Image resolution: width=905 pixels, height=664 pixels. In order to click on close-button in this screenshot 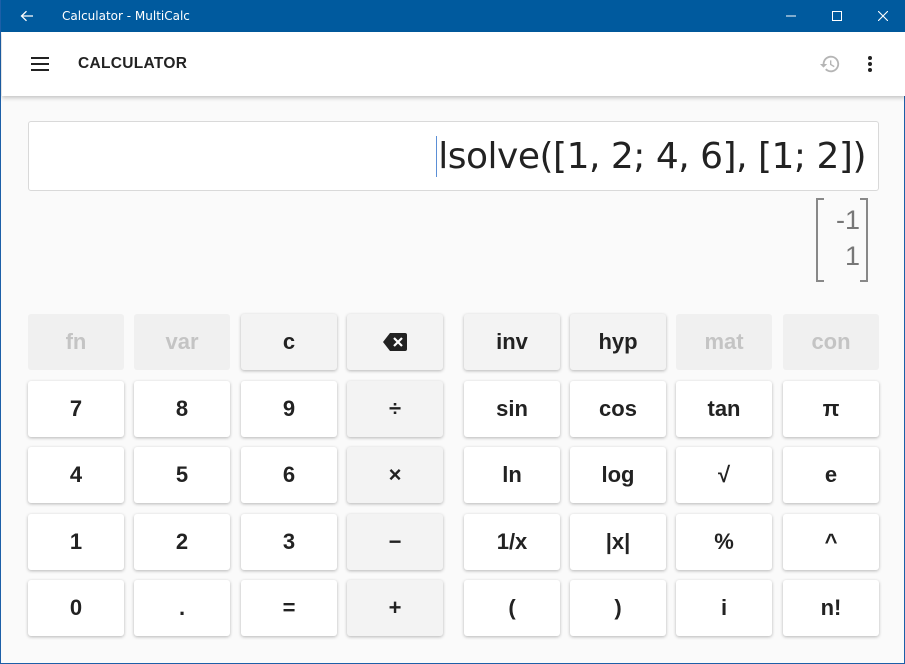, I will do `click(882, 16)`.